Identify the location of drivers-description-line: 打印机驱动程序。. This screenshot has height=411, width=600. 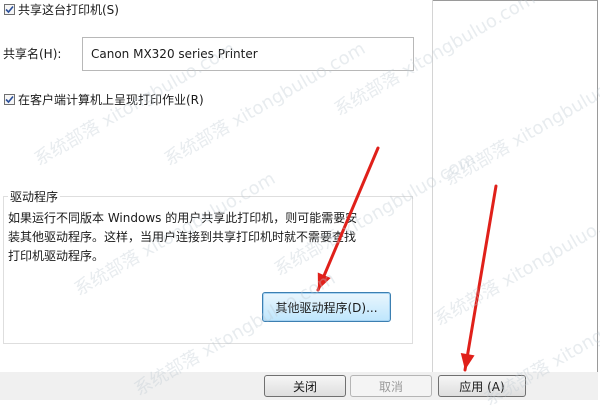
(56, 256).